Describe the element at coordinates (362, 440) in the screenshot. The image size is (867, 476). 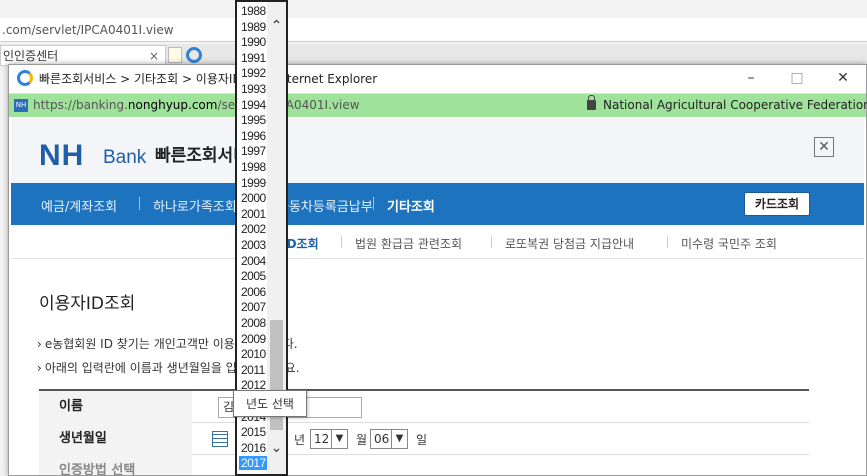
I see `month-unit: 월` at that location.